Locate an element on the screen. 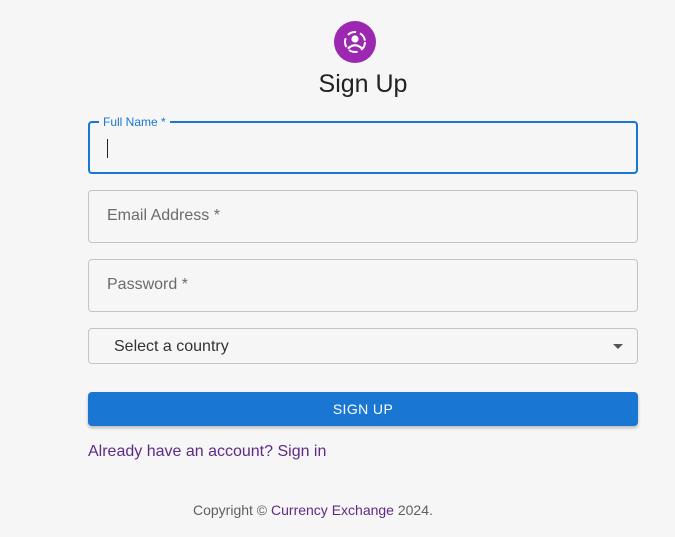 This screenshot has width=675, height=537. full-name-field: Full Name * is located at coordinates (363, 144).